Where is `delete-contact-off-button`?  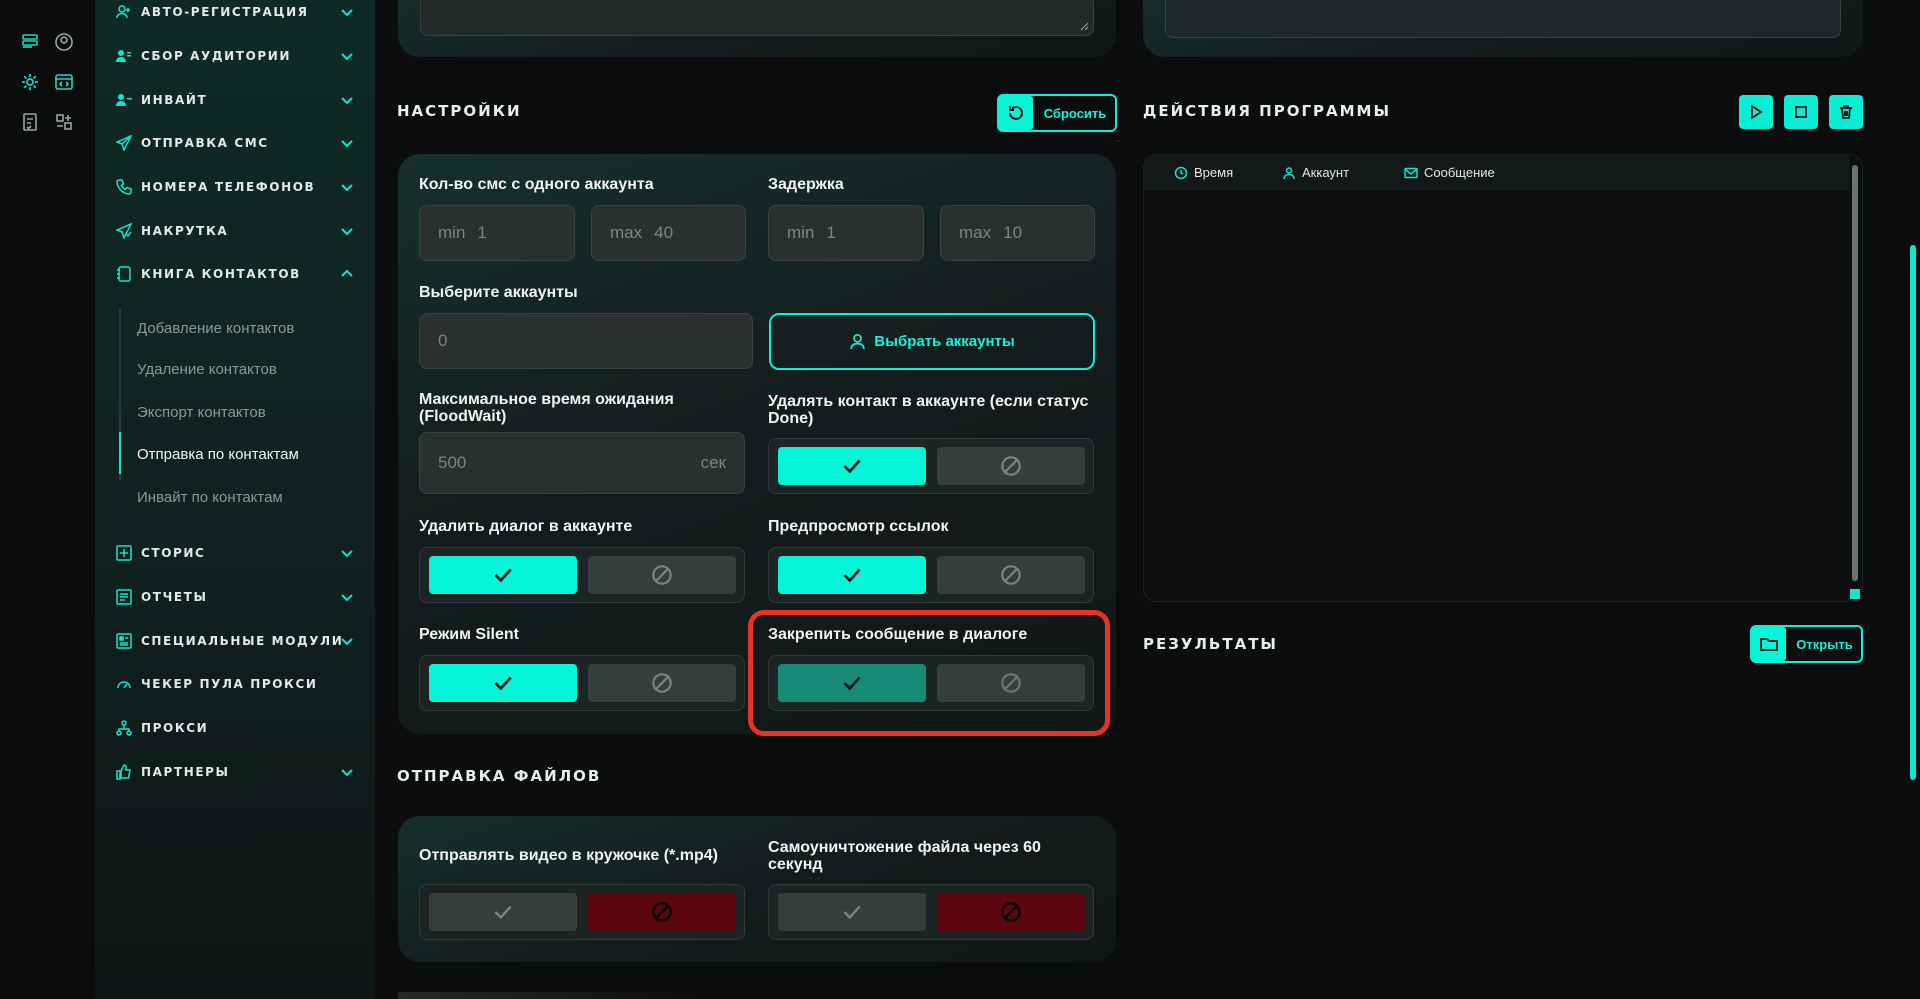 delete-contact-off-button is located at coordinates (1011, 466).